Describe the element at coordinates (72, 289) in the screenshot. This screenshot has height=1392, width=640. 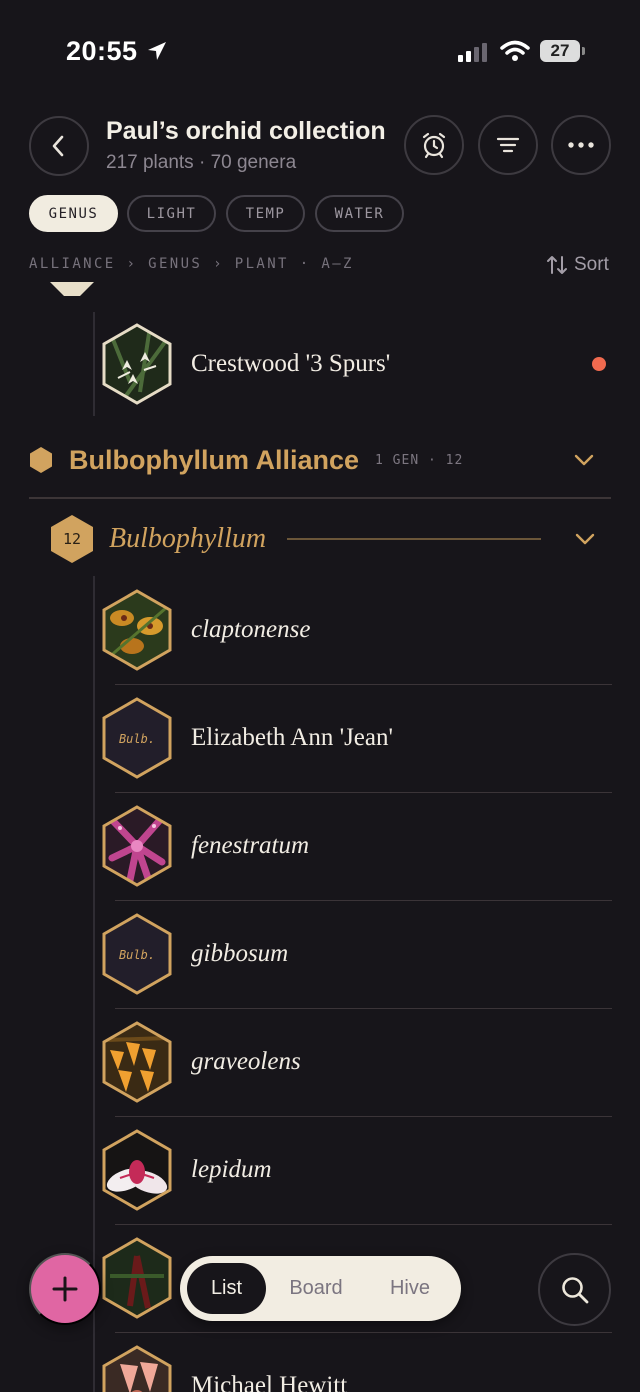
I see `collapsed-group-marker` at that location.